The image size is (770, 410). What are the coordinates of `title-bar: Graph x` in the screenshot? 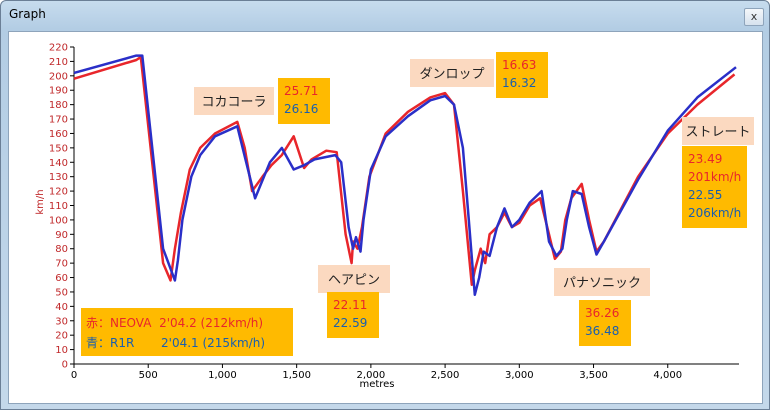 It's located at (385, 16).